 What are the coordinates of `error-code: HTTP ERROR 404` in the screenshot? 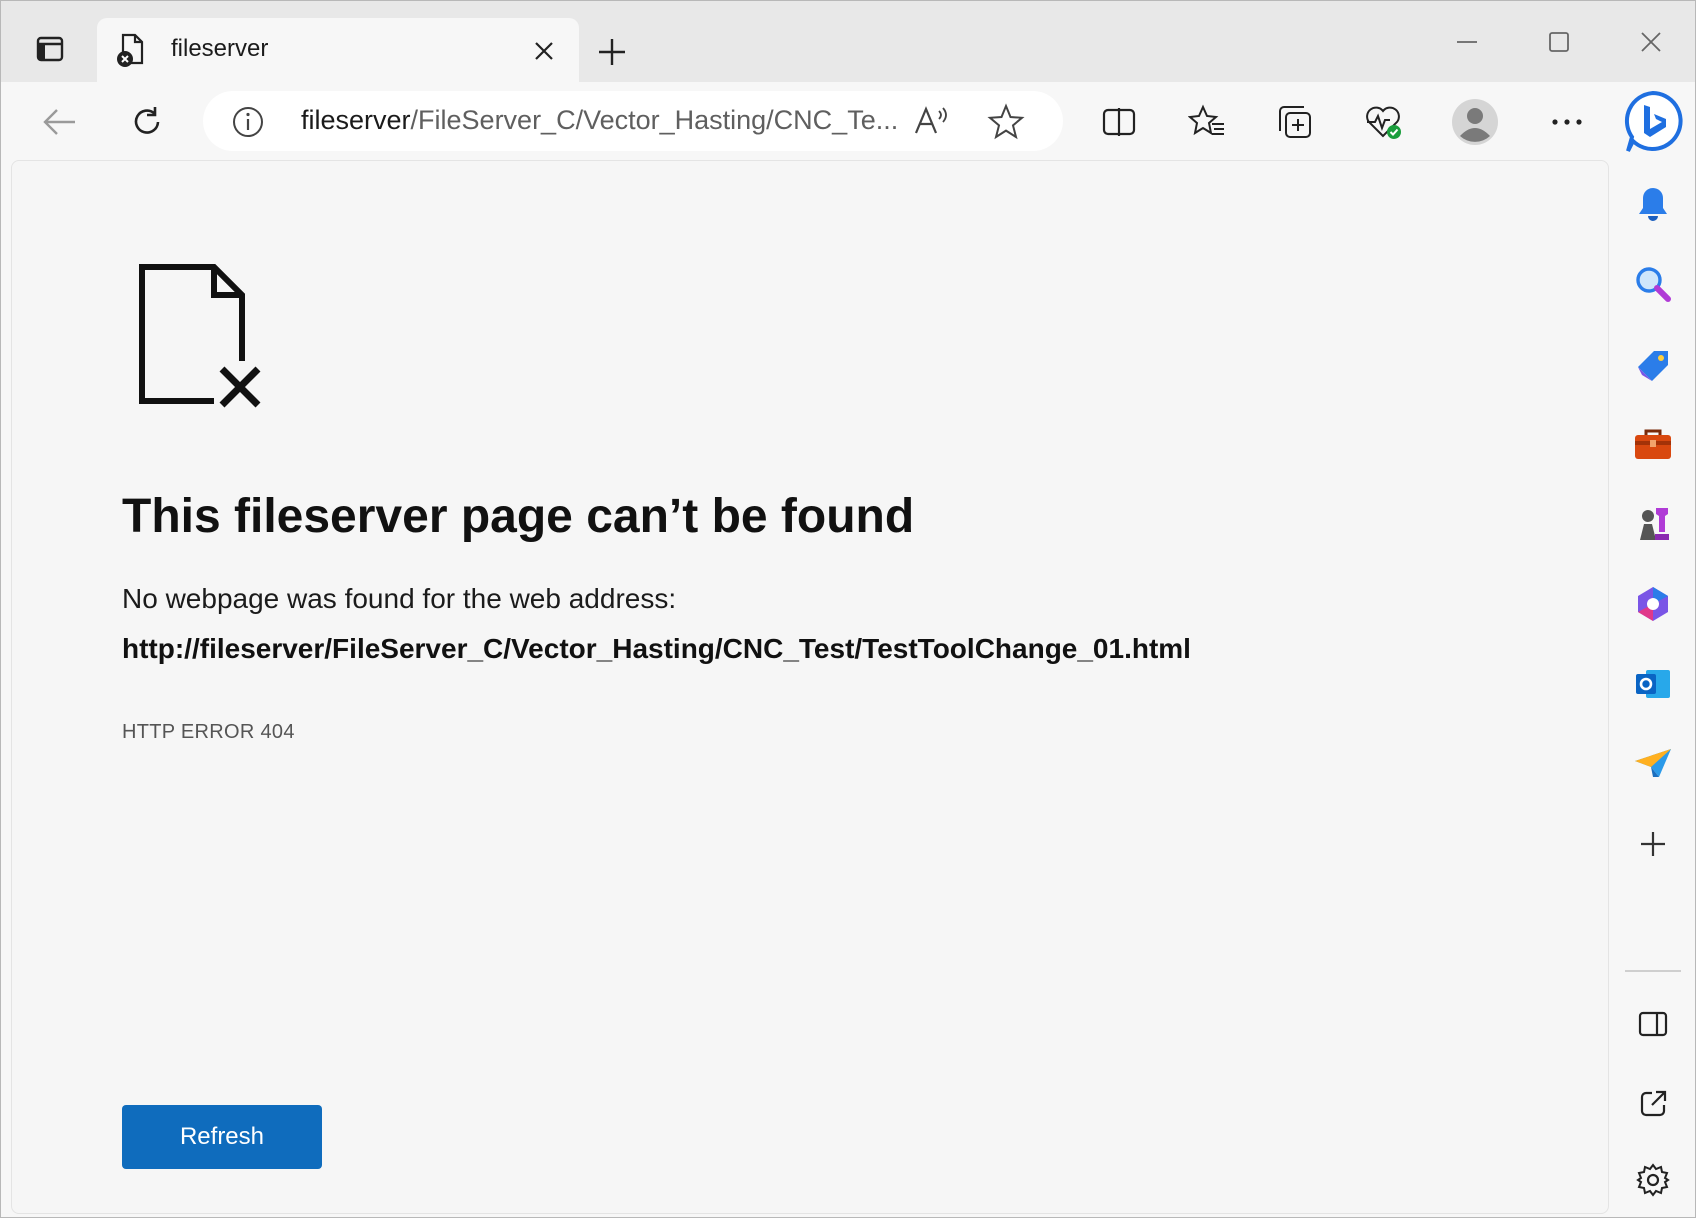 It's located at (208, 732).